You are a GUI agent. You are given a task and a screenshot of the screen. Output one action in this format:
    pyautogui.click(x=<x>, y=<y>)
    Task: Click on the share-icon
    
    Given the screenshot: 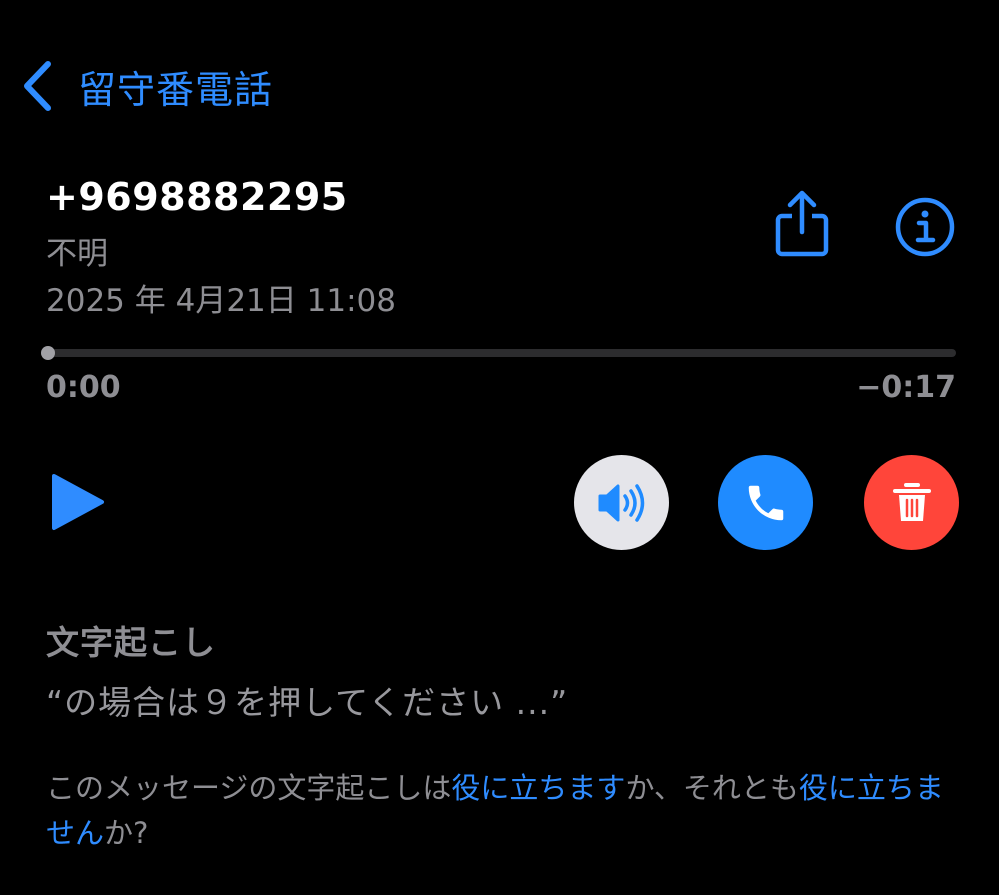 What is the action you would take?
    pyautogui.click(x=802, y=223)
    